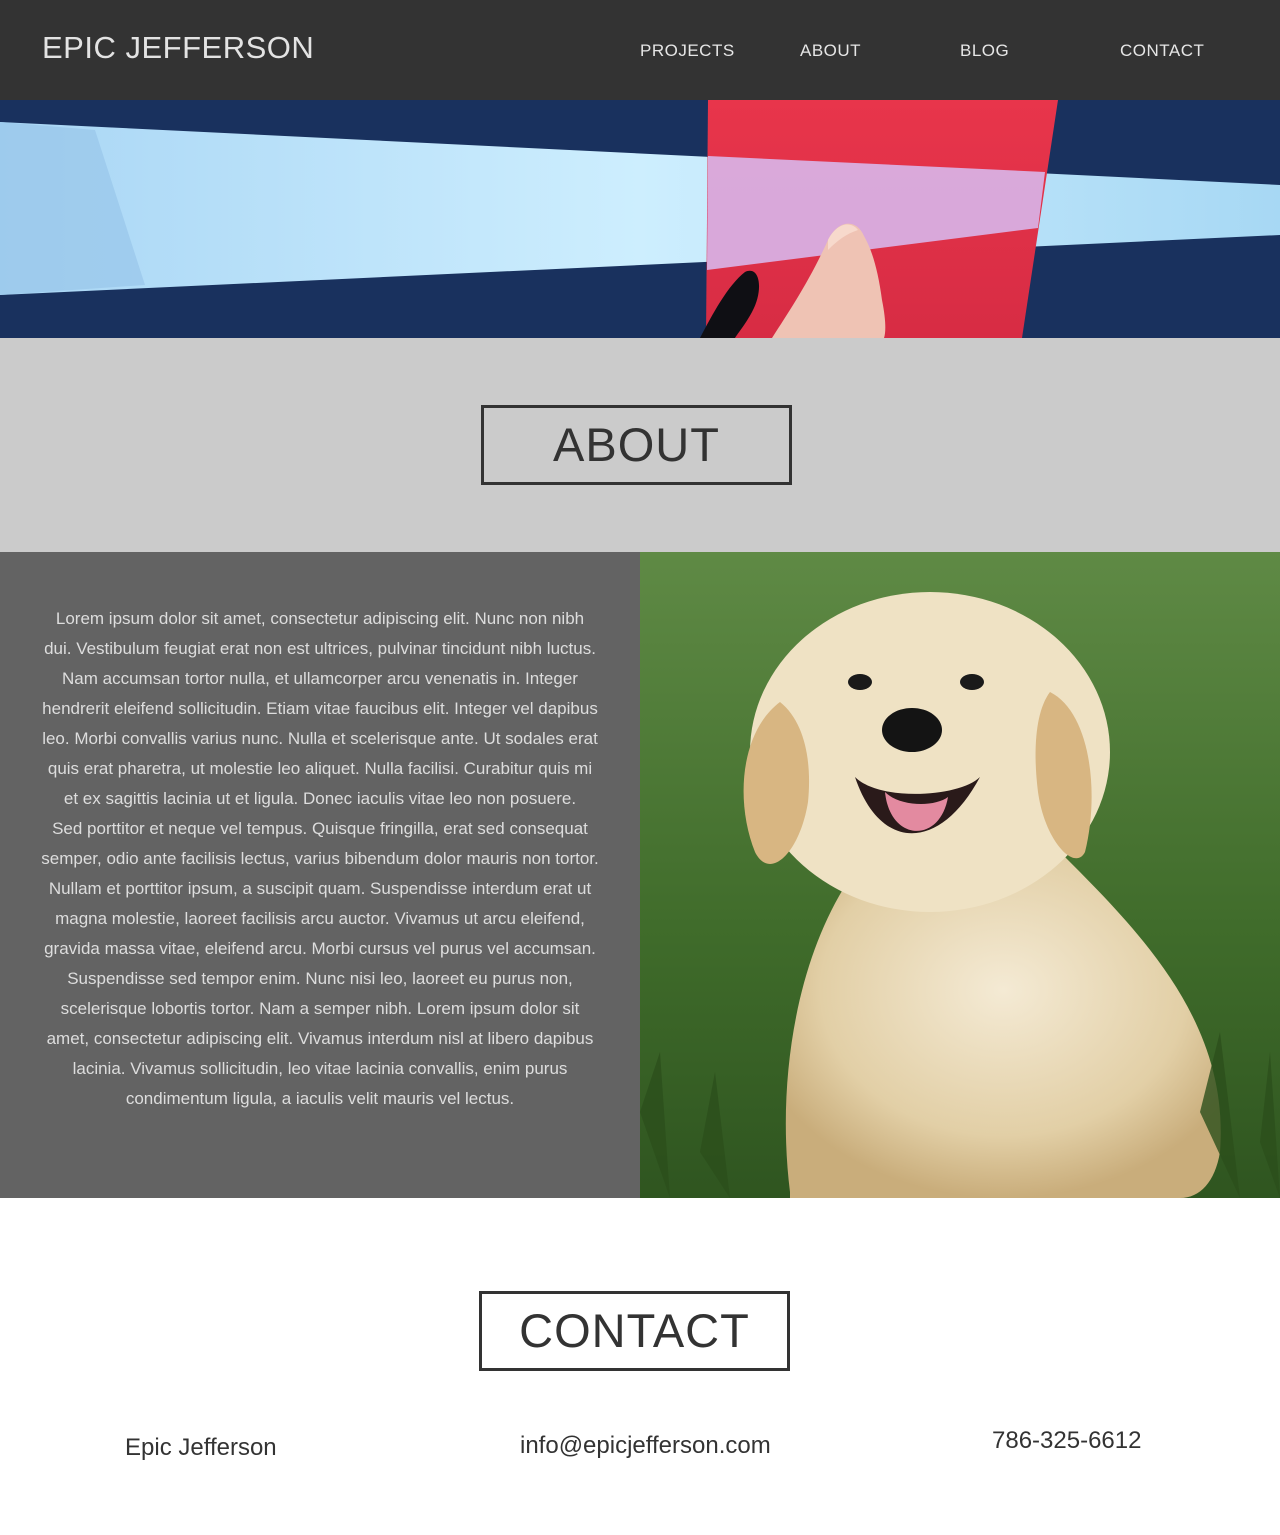 The image size is (1280, 1535). I want to click on contact-name: Epic Jefferson, so click(201, 1447).